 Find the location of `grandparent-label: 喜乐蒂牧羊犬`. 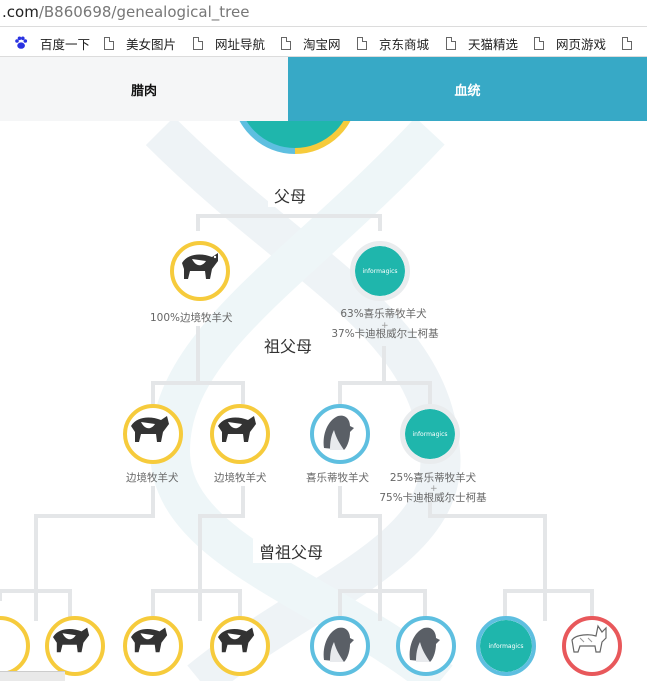

grandparent-label: 喜乐蒂牧羊犬 is located at coordinates (337, 478).